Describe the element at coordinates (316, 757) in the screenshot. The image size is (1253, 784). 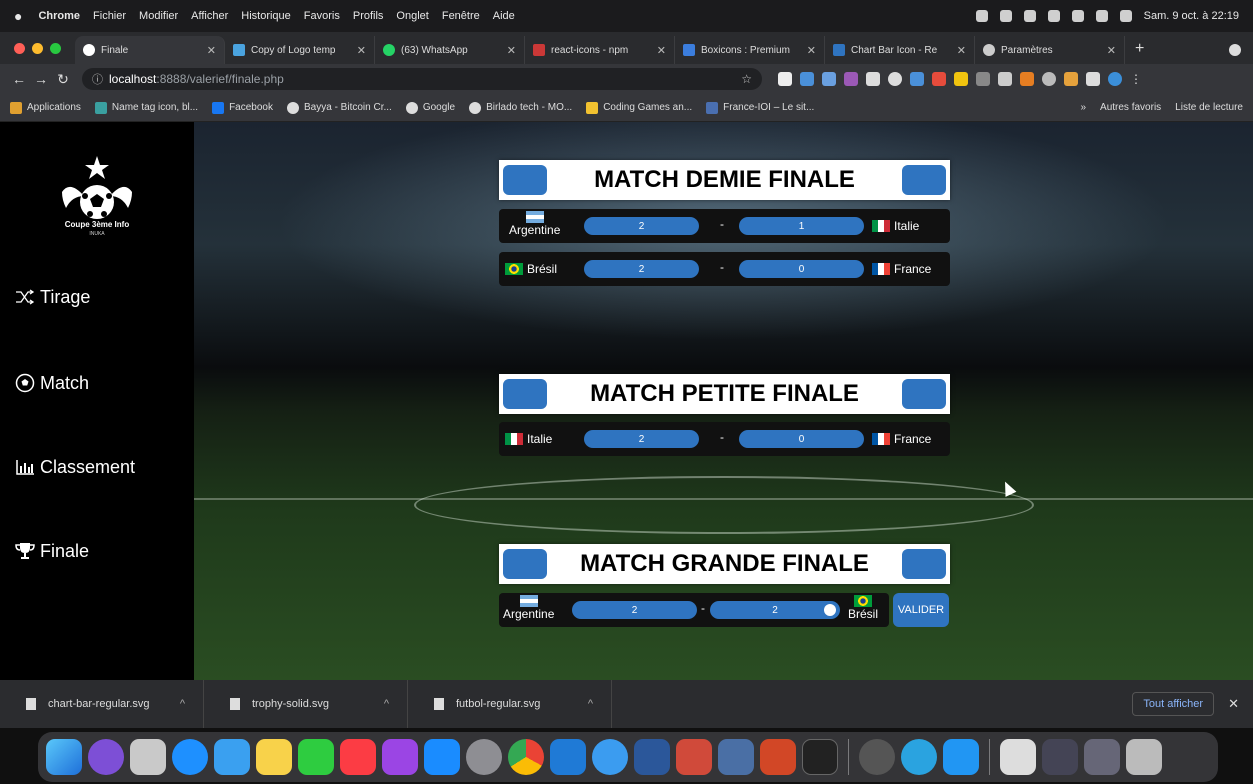
I see `facetime-icon` at that location.